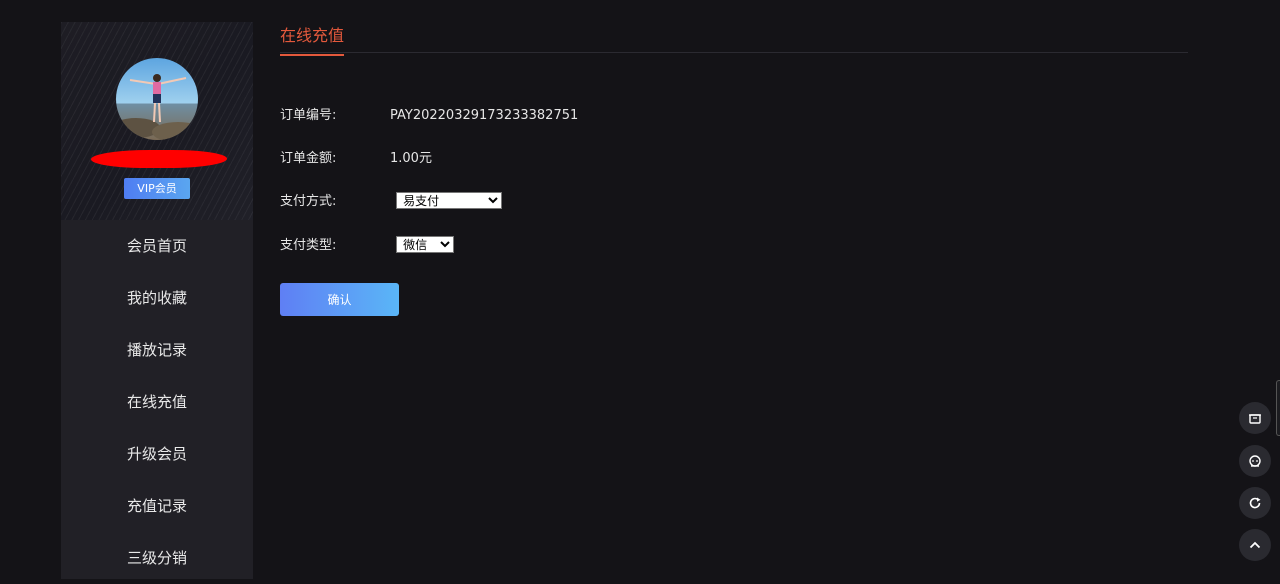 The height and width of the screenshot is (584, 1280). Describe the element at coordinates (308, 115) in the screenshot. I see `order-number-label: 订单编号:` at that location.